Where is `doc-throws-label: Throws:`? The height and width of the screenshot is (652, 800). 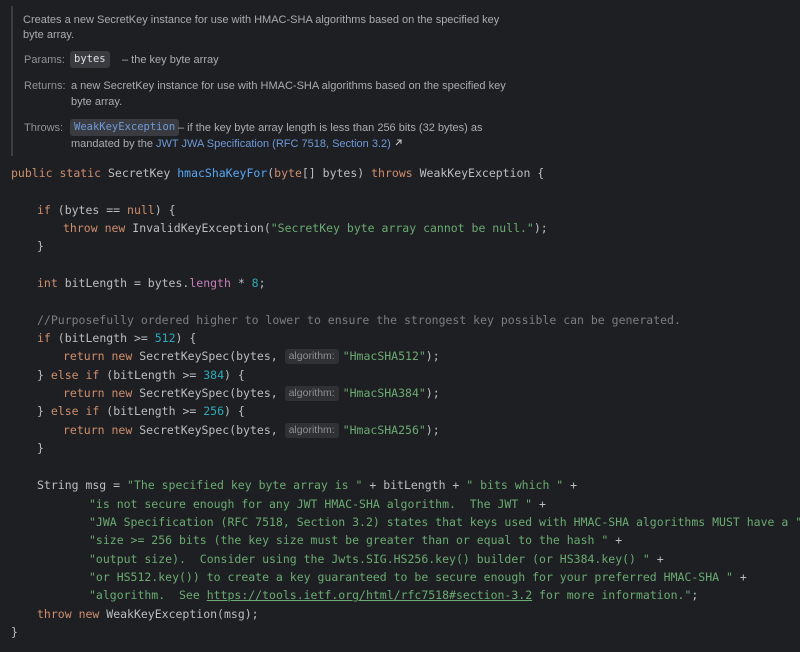 doc-throws-label: Throws: is located at coordinates (44, 128).